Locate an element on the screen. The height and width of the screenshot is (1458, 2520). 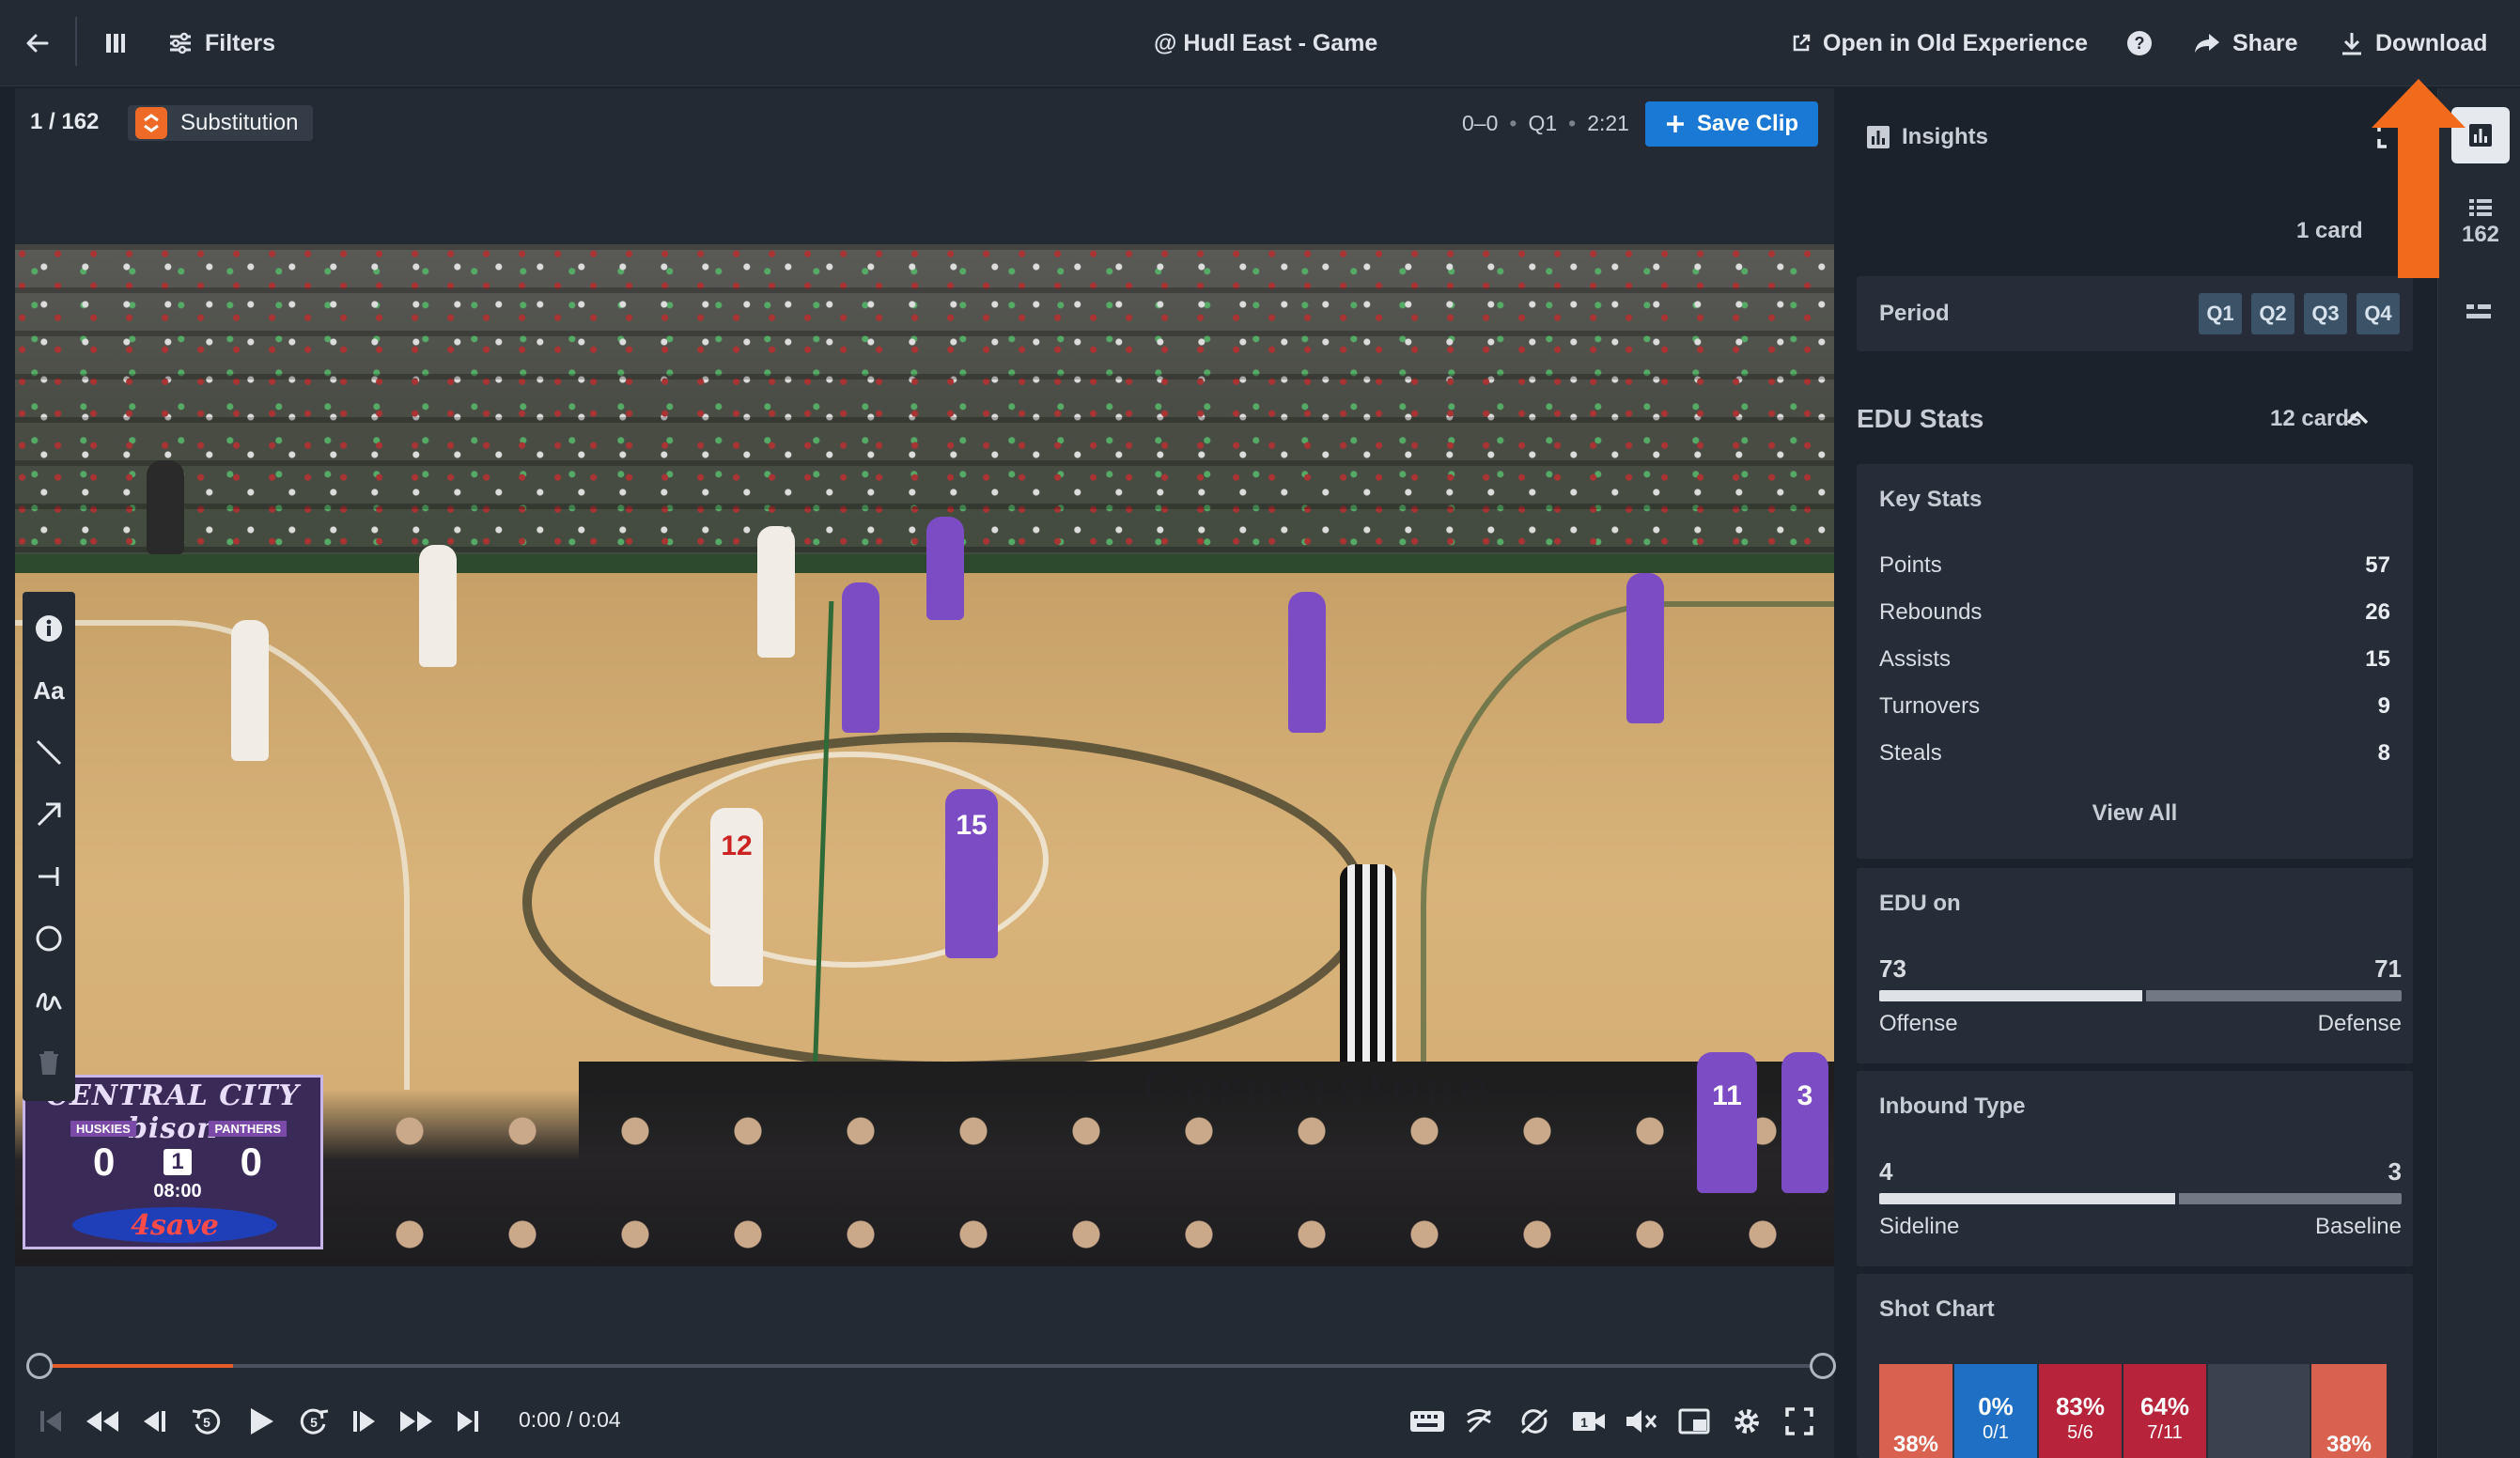
mute-button is located at coordinates (1641, 1421).